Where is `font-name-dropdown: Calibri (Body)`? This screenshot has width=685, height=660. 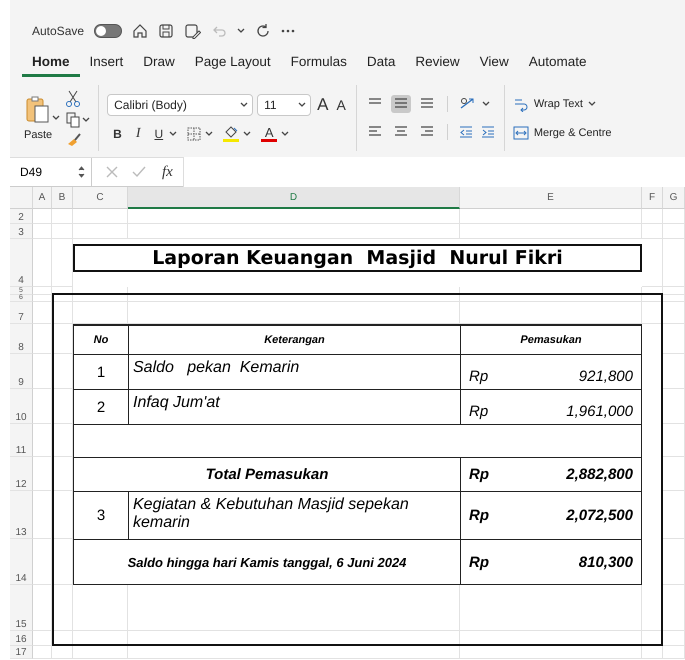
font-name-dropdown: Calibri (Body) is located at coordinates (180, 105).